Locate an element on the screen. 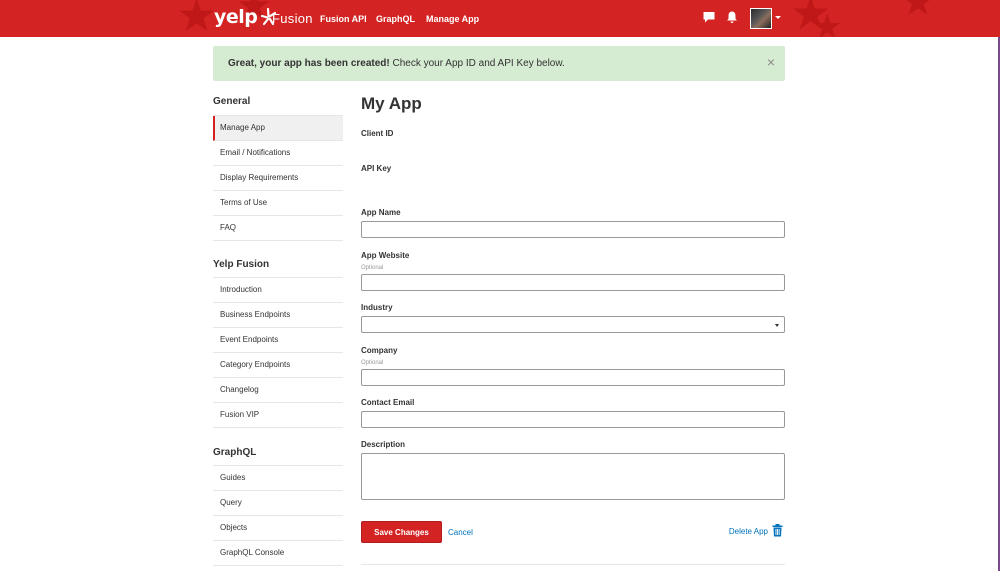  company-optional-hint: Optional is located at coordinates (372, 363).